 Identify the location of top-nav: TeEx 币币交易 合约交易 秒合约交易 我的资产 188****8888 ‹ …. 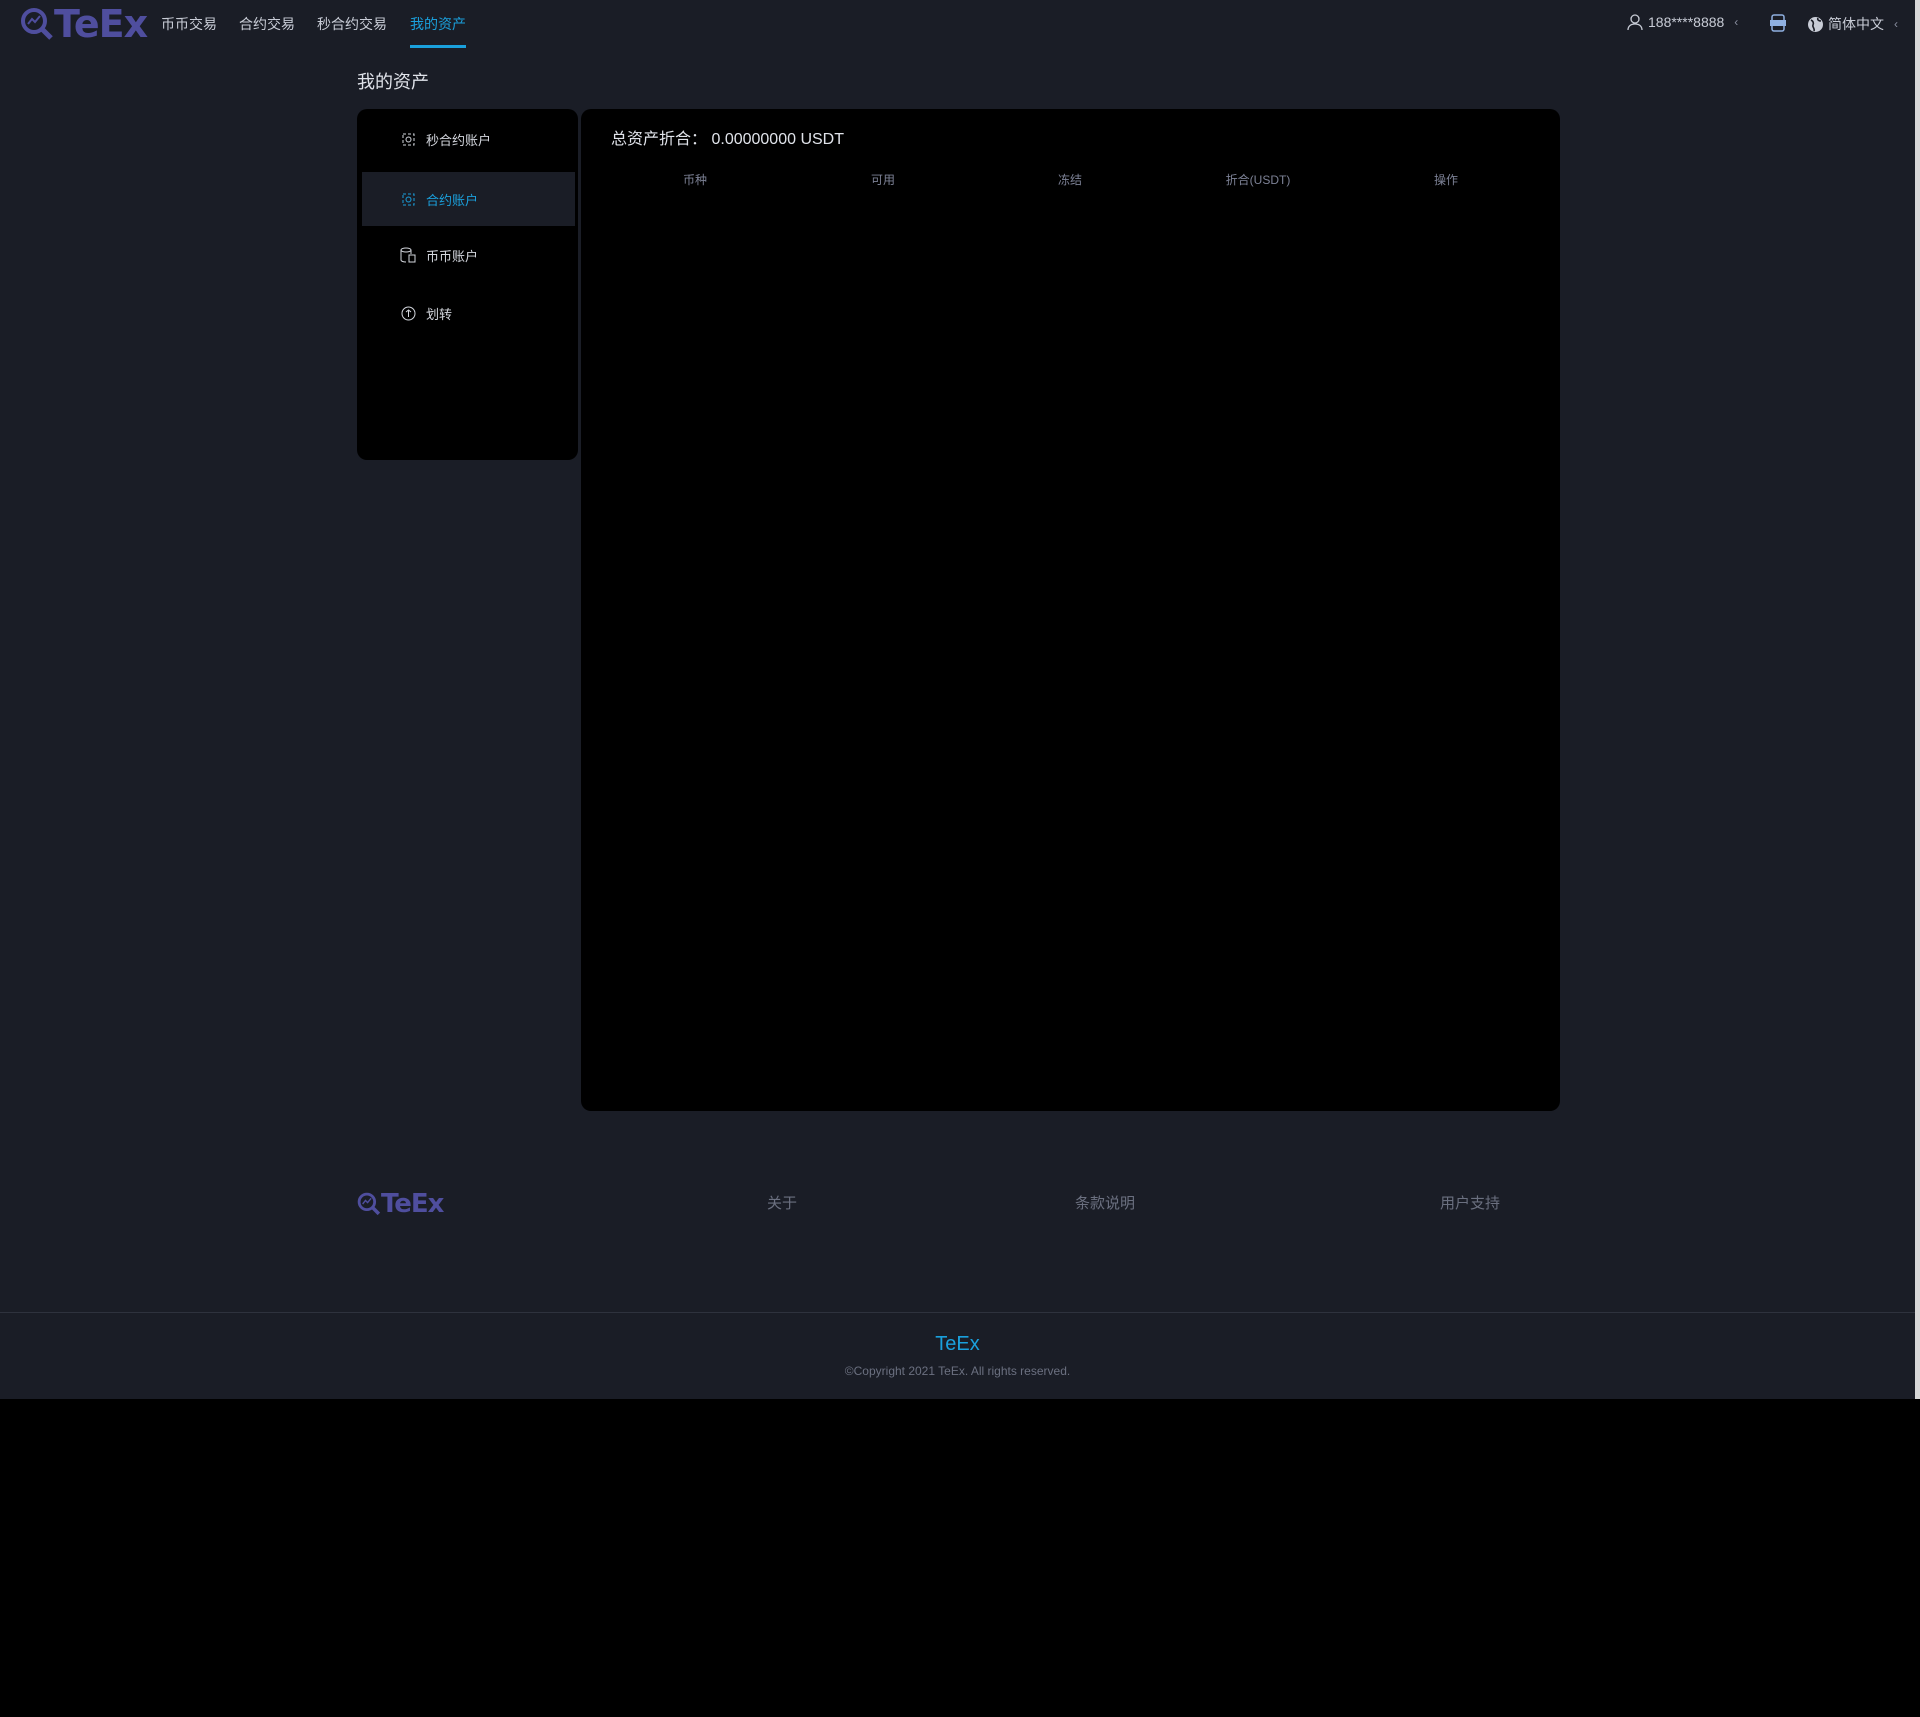
(957, 29).